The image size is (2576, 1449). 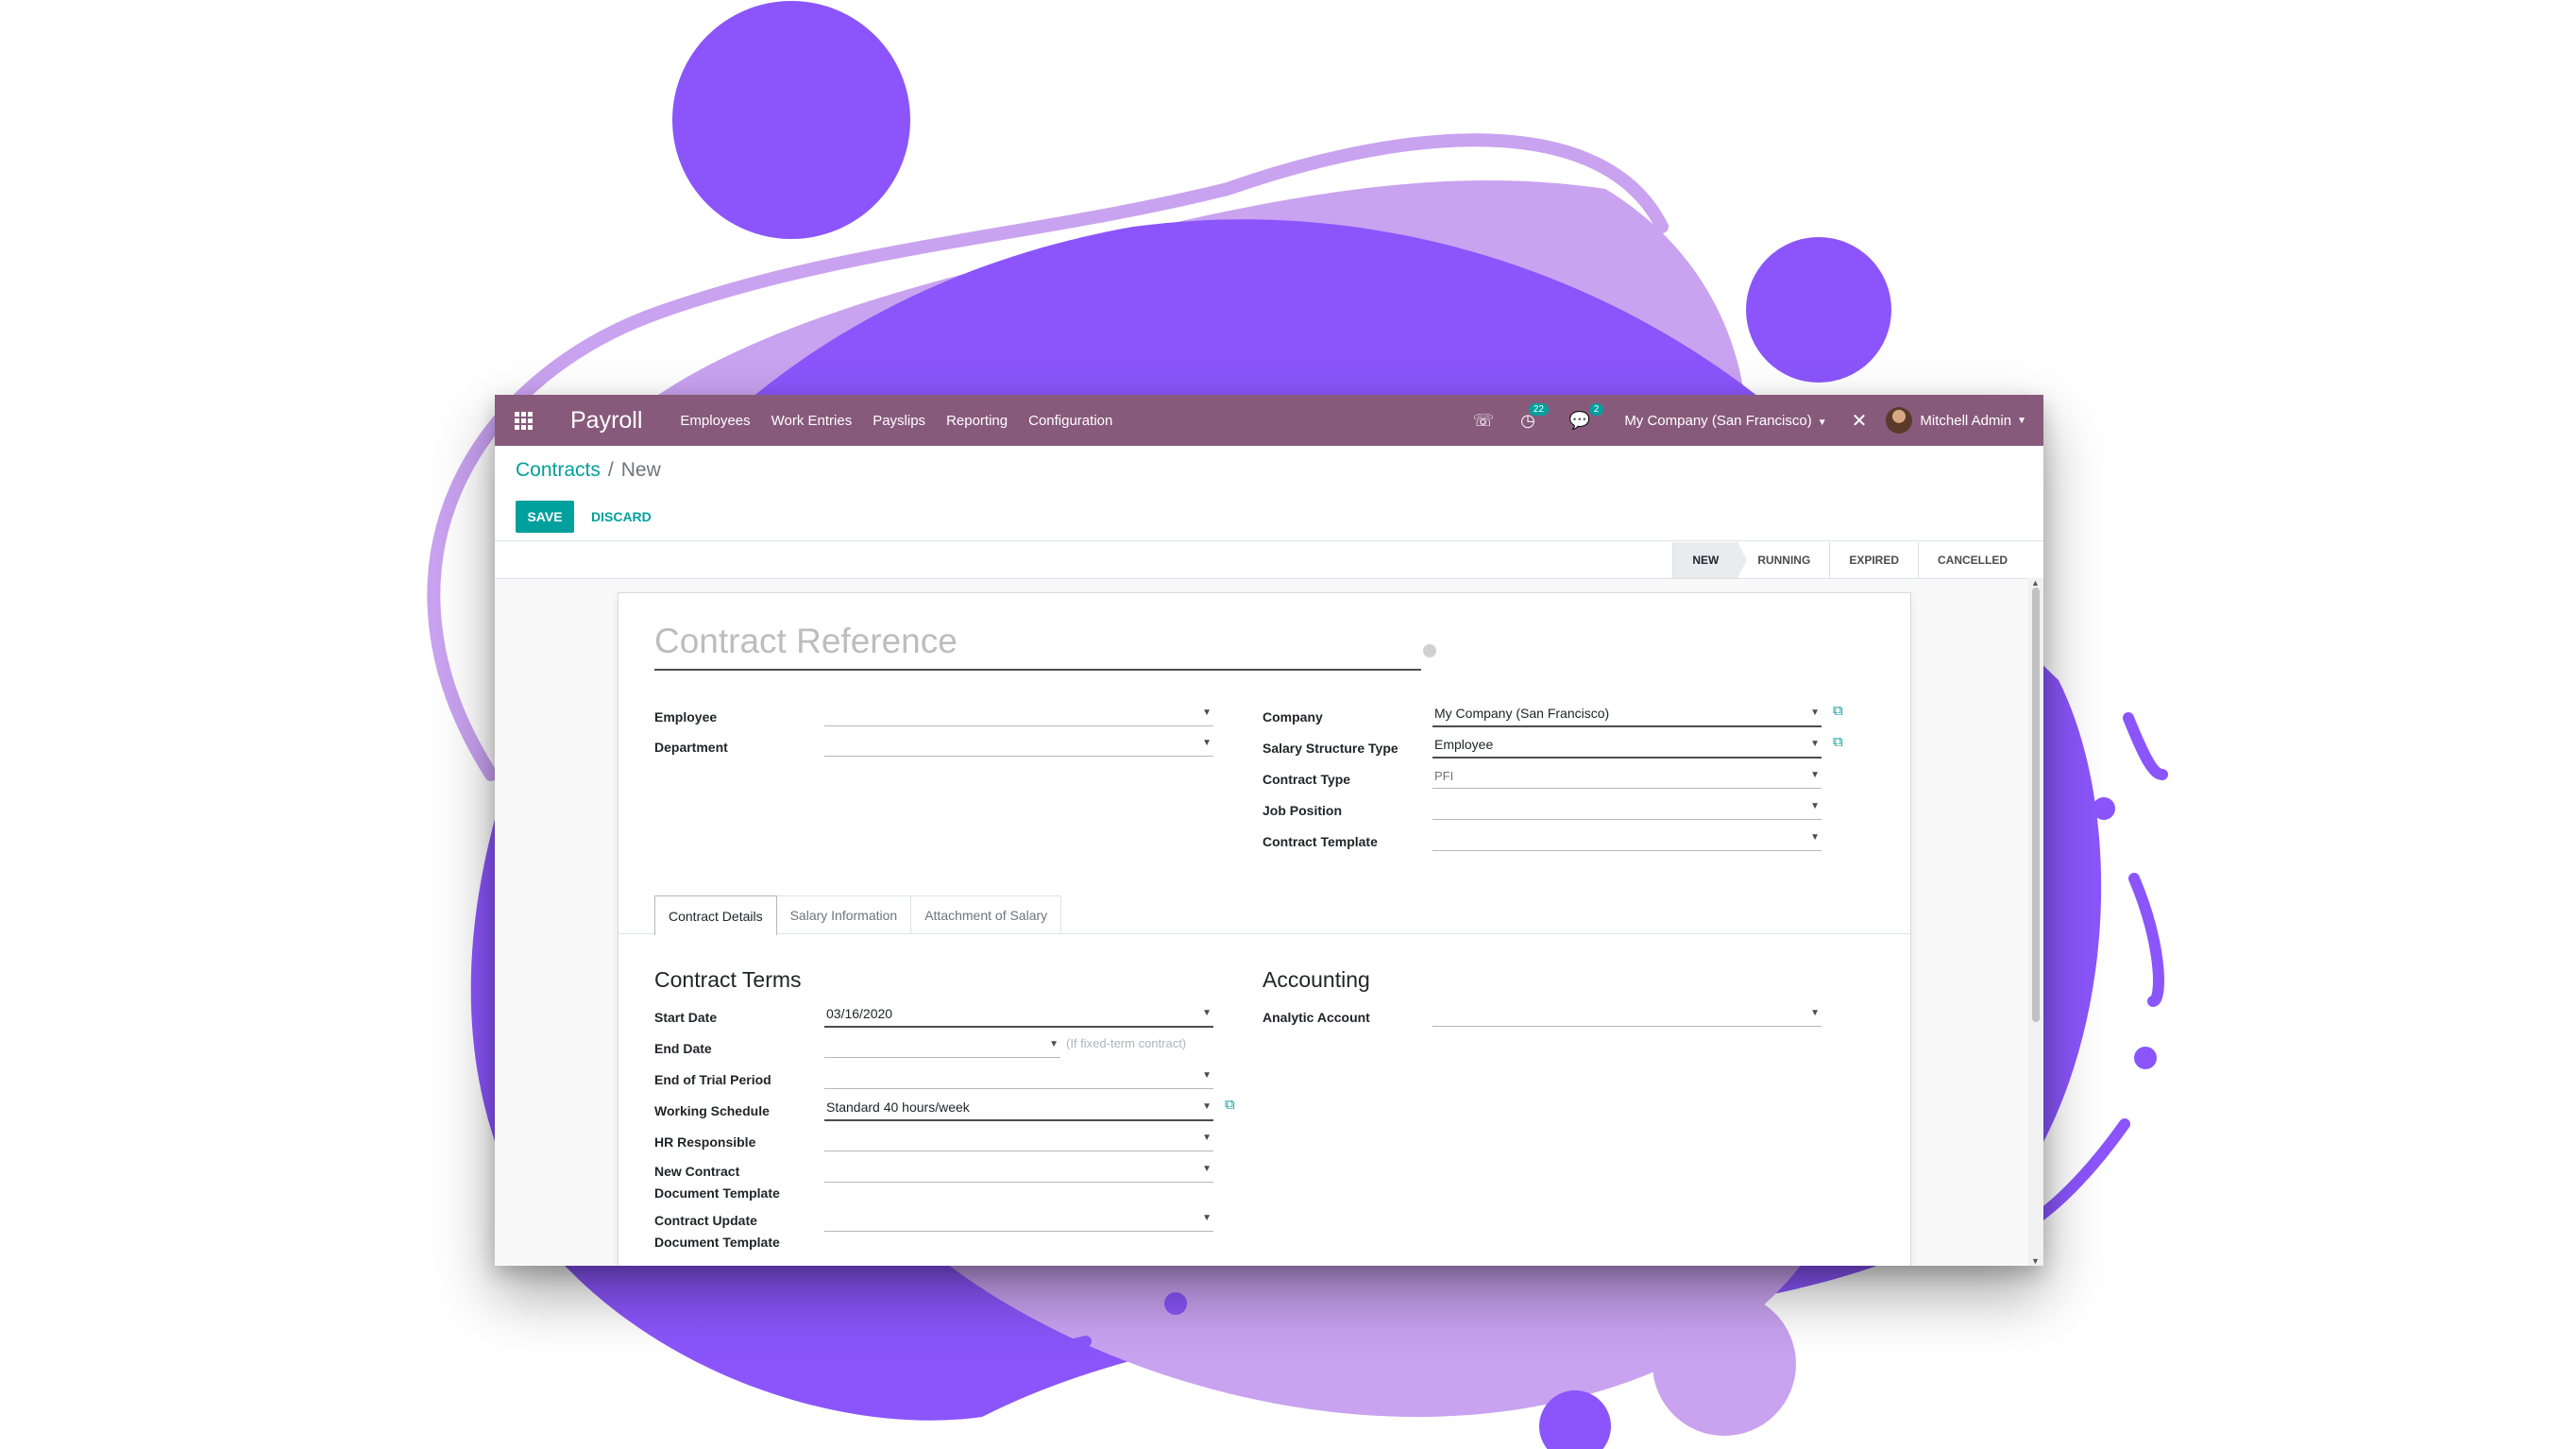 What do you see at coordinates (1302, 810) in the screenshot?
I see `job-position-label: Job Position` at bounding box center [1302, 810].